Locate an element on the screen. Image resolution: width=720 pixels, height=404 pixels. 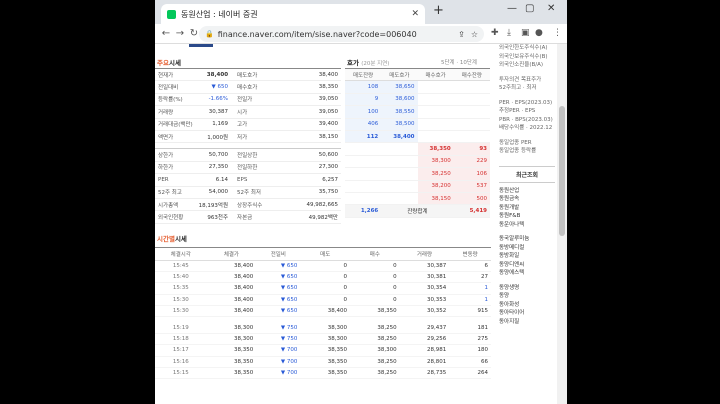
sidebar-item: 동양 is located at coordinates (527, 296).